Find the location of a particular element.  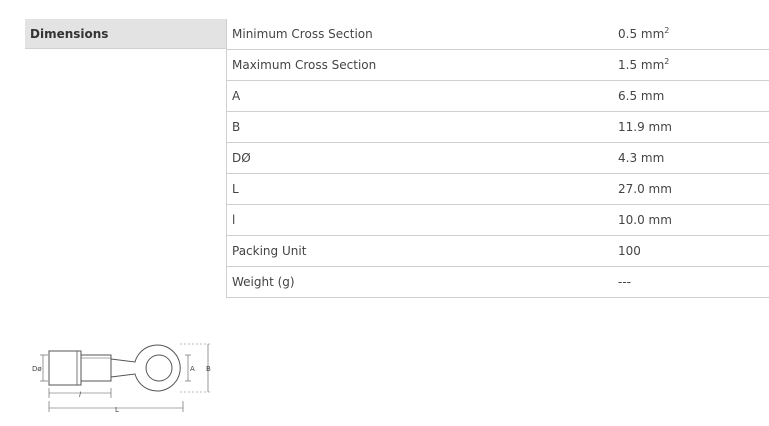

spec-row: Maximum Cross Section 1.5 mm2 is located at coordinates (498, 65).